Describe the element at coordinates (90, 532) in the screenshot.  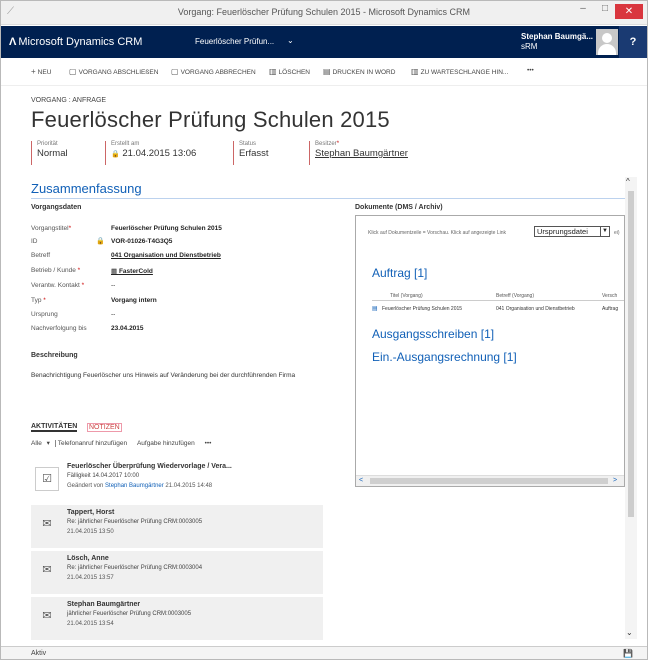
I see `activity-date: 21.04.2015 13:50` at that location.